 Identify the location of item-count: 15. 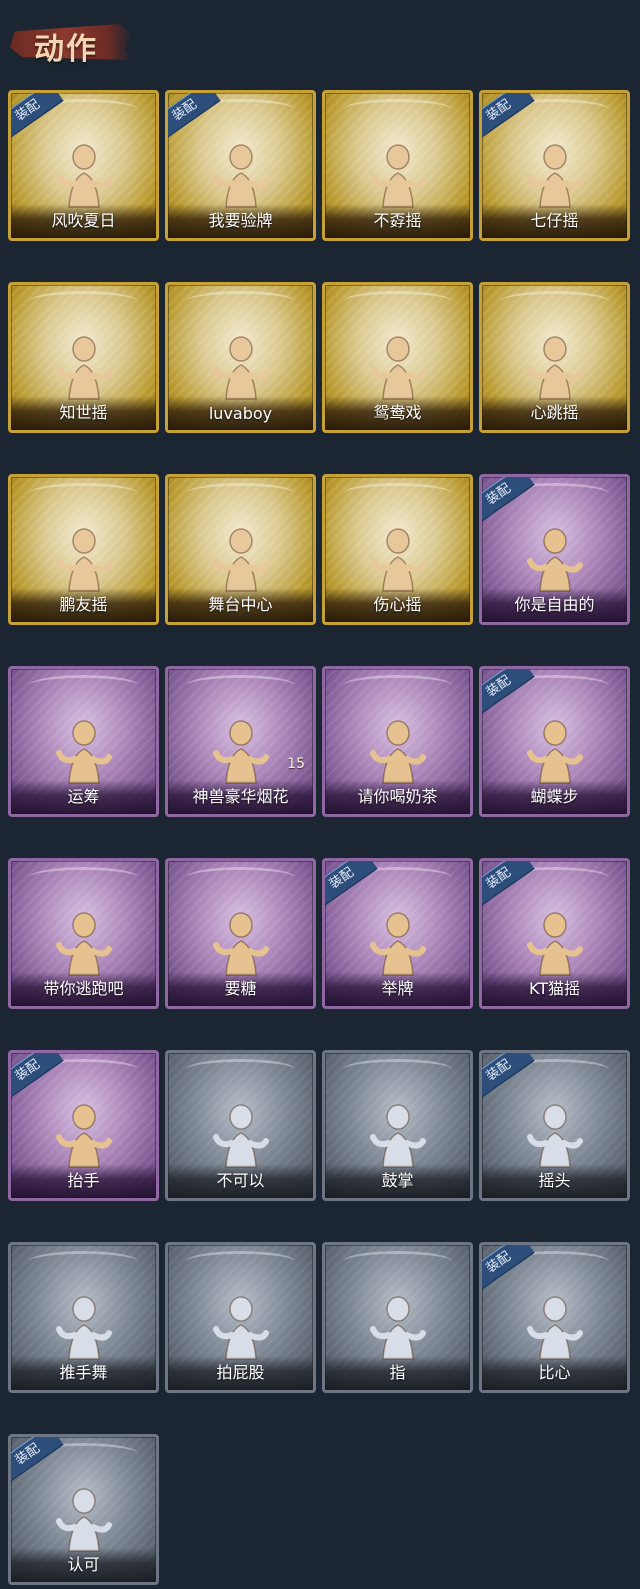
(296, 764).